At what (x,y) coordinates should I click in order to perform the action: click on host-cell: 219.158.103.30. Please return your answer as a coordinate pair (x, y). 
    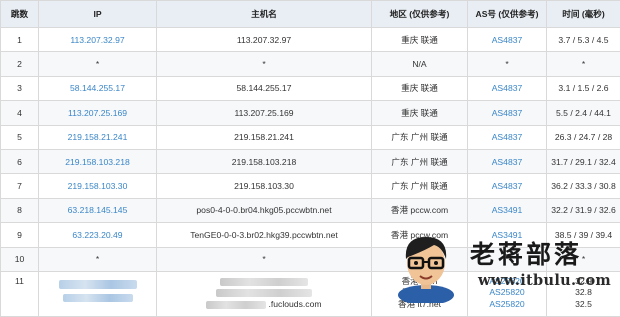
    Looking at the image, I should click on (264, 186).